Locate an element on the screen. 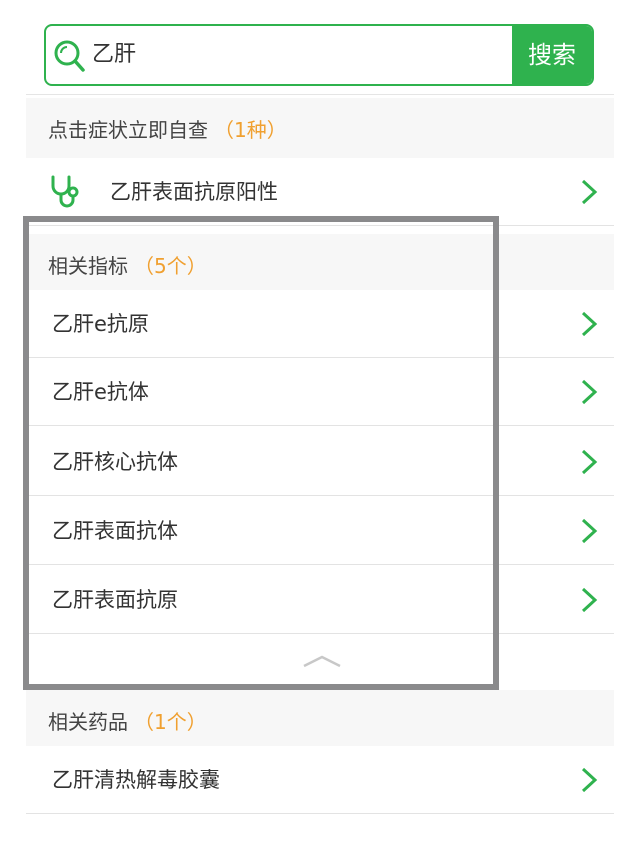 The height and width of the screenshot is (853, 640). indicator-item-label: 乙肝e抗原 is located at coordinates (100, 324).